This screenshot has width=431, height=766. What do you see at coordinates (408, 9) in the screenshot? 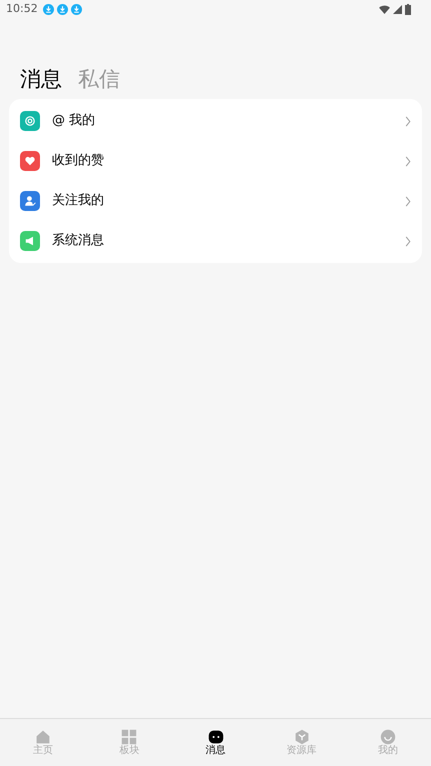
I see `battery-icon` at bounding box center [408, 9].